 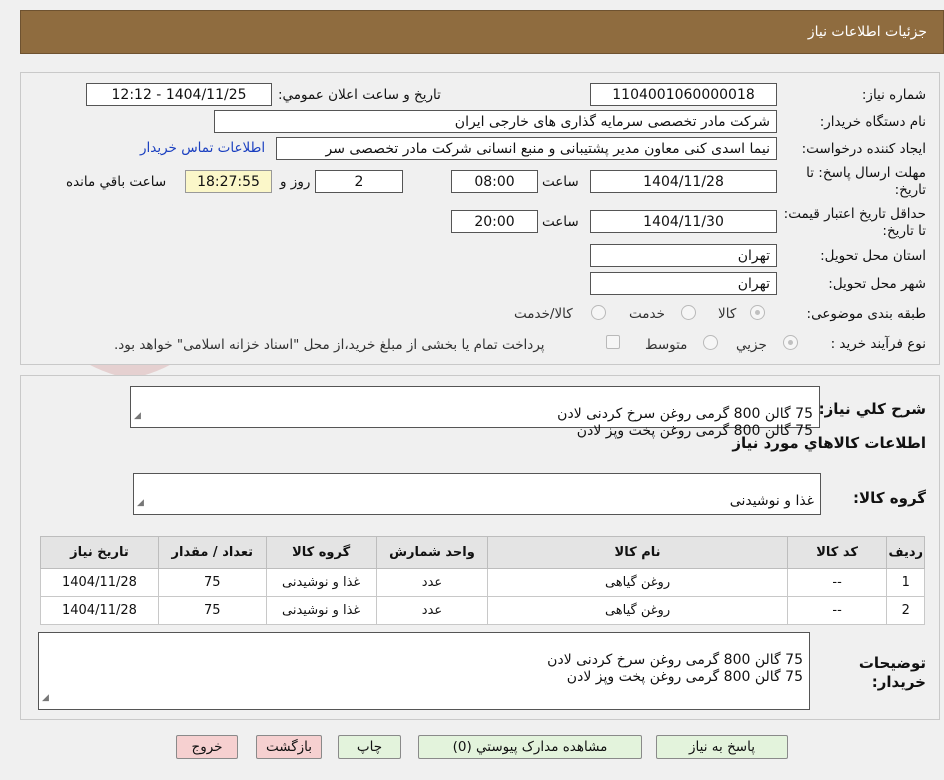 What do you see at coordinates (889, 498) in the screenshot?
I see `goods-group-label: گروه کالا:` at bounding box center [889, 498].